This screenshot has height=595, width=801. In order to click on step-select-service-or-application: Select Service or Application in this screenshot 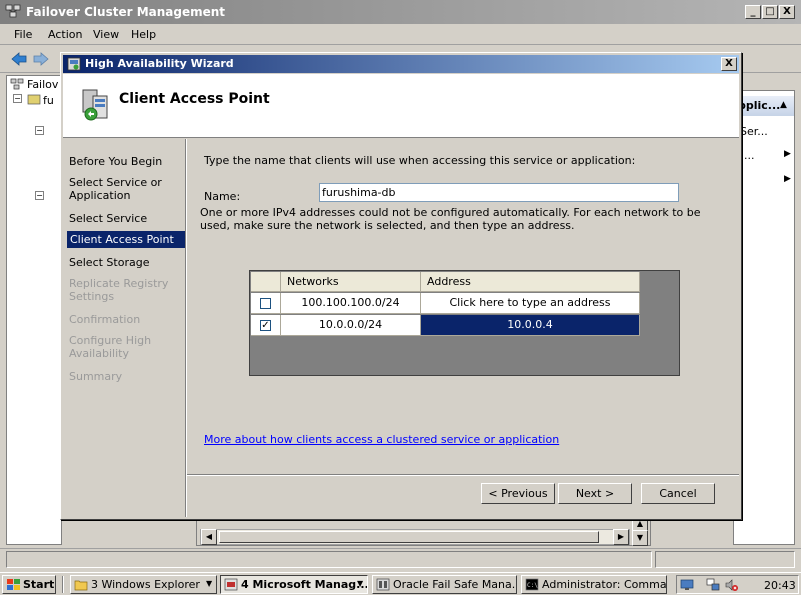, I will do `click(125, 189)`.